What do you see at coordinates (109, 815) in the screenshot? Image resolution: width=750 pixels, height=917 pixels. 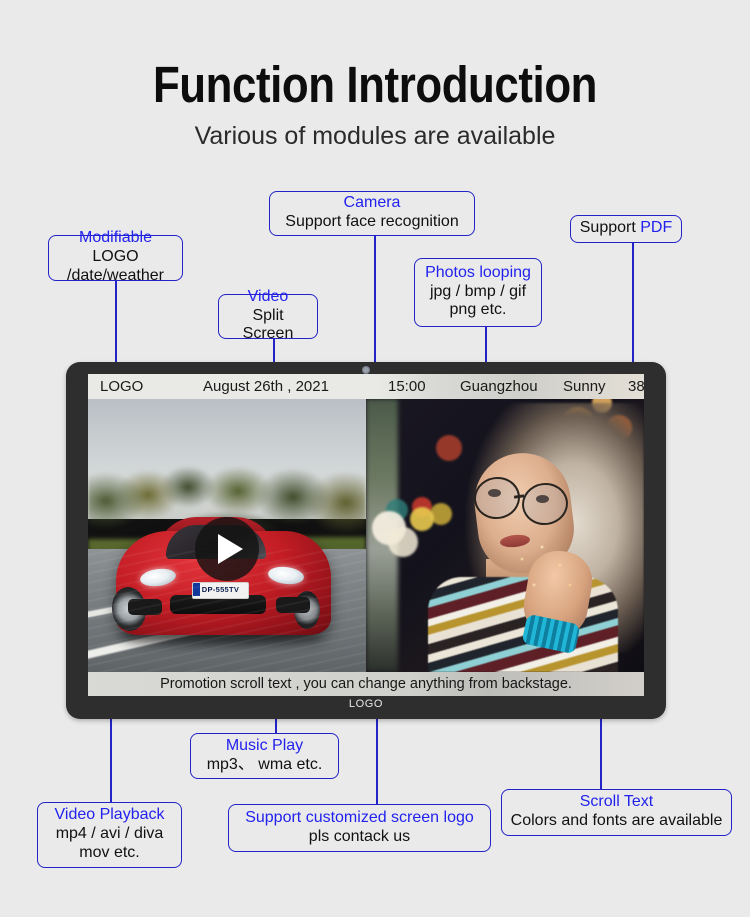 I see `callout-line-1: Video Playback` at bounding box center [109, 815].